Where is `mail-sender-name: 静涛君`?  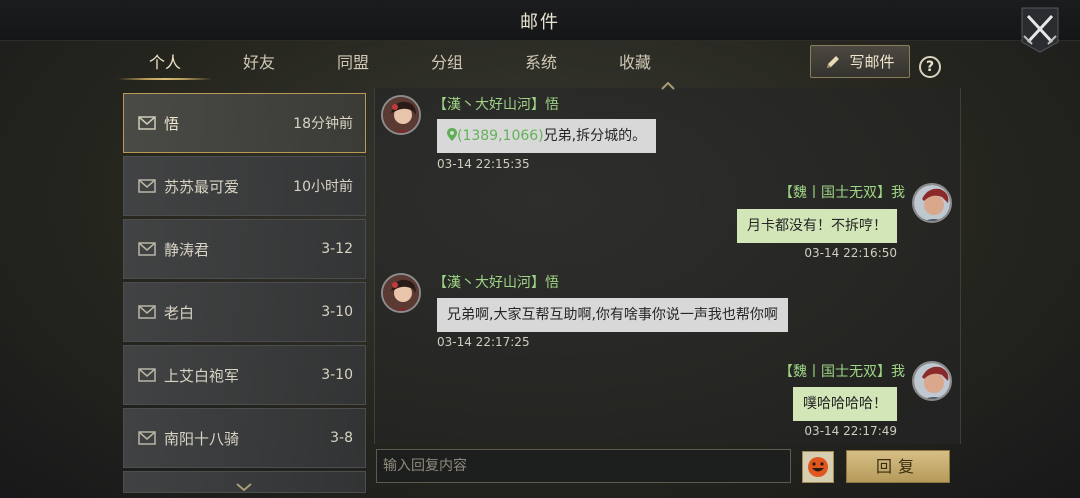
mail-sender-name: 静涛君 is located at coordinates (187, 249).